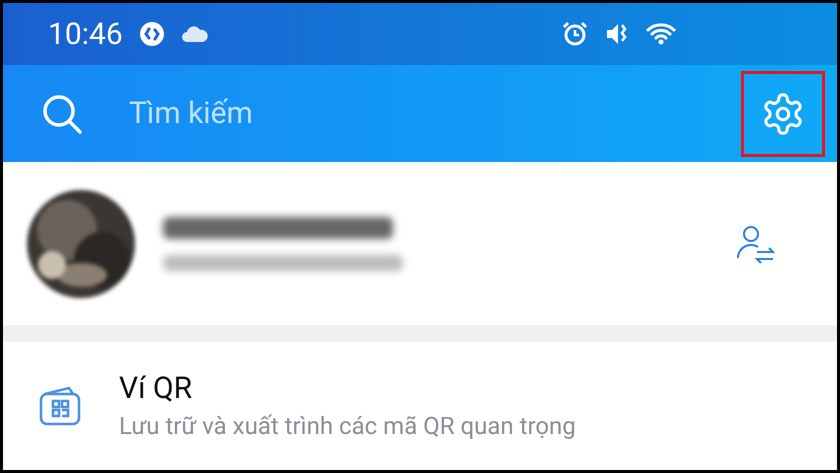 Image resolution: width=840 pixels, height=473 pixels. What do you see at coordinates (435, 113) in the screenshot?
I see `search-field: Tìm kiếm` at bounding box center [435, 113].